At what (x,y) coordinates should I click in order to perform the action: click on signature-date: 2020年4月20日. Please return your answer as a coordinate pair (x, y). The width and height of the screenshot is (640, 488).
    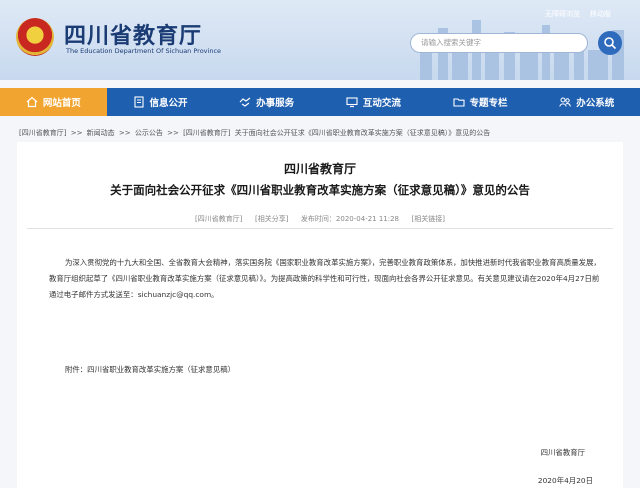
    Looking at the image, I should click on (565, 480).